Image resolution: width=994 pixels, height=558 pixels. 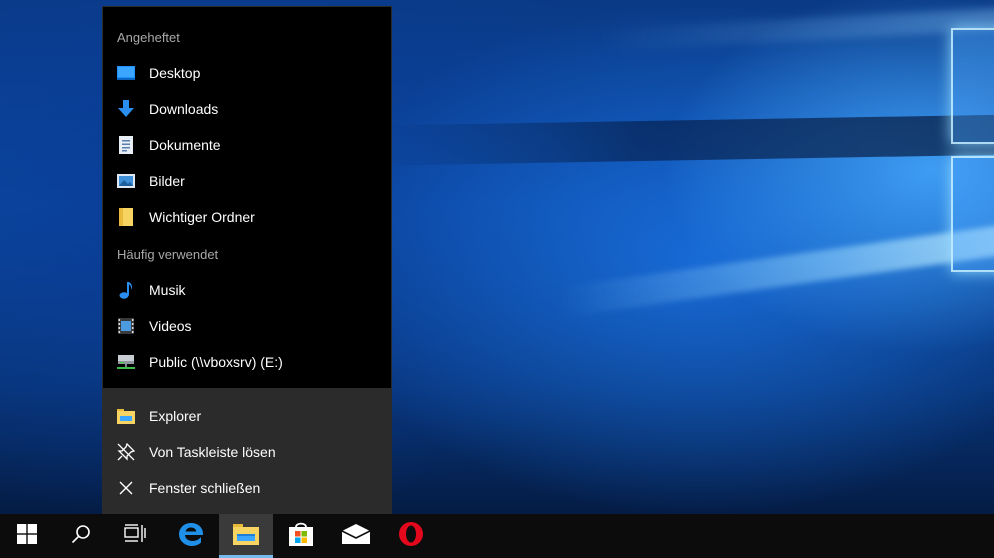 I want to click on windows-logo-icon, so click(x=27, y=536).